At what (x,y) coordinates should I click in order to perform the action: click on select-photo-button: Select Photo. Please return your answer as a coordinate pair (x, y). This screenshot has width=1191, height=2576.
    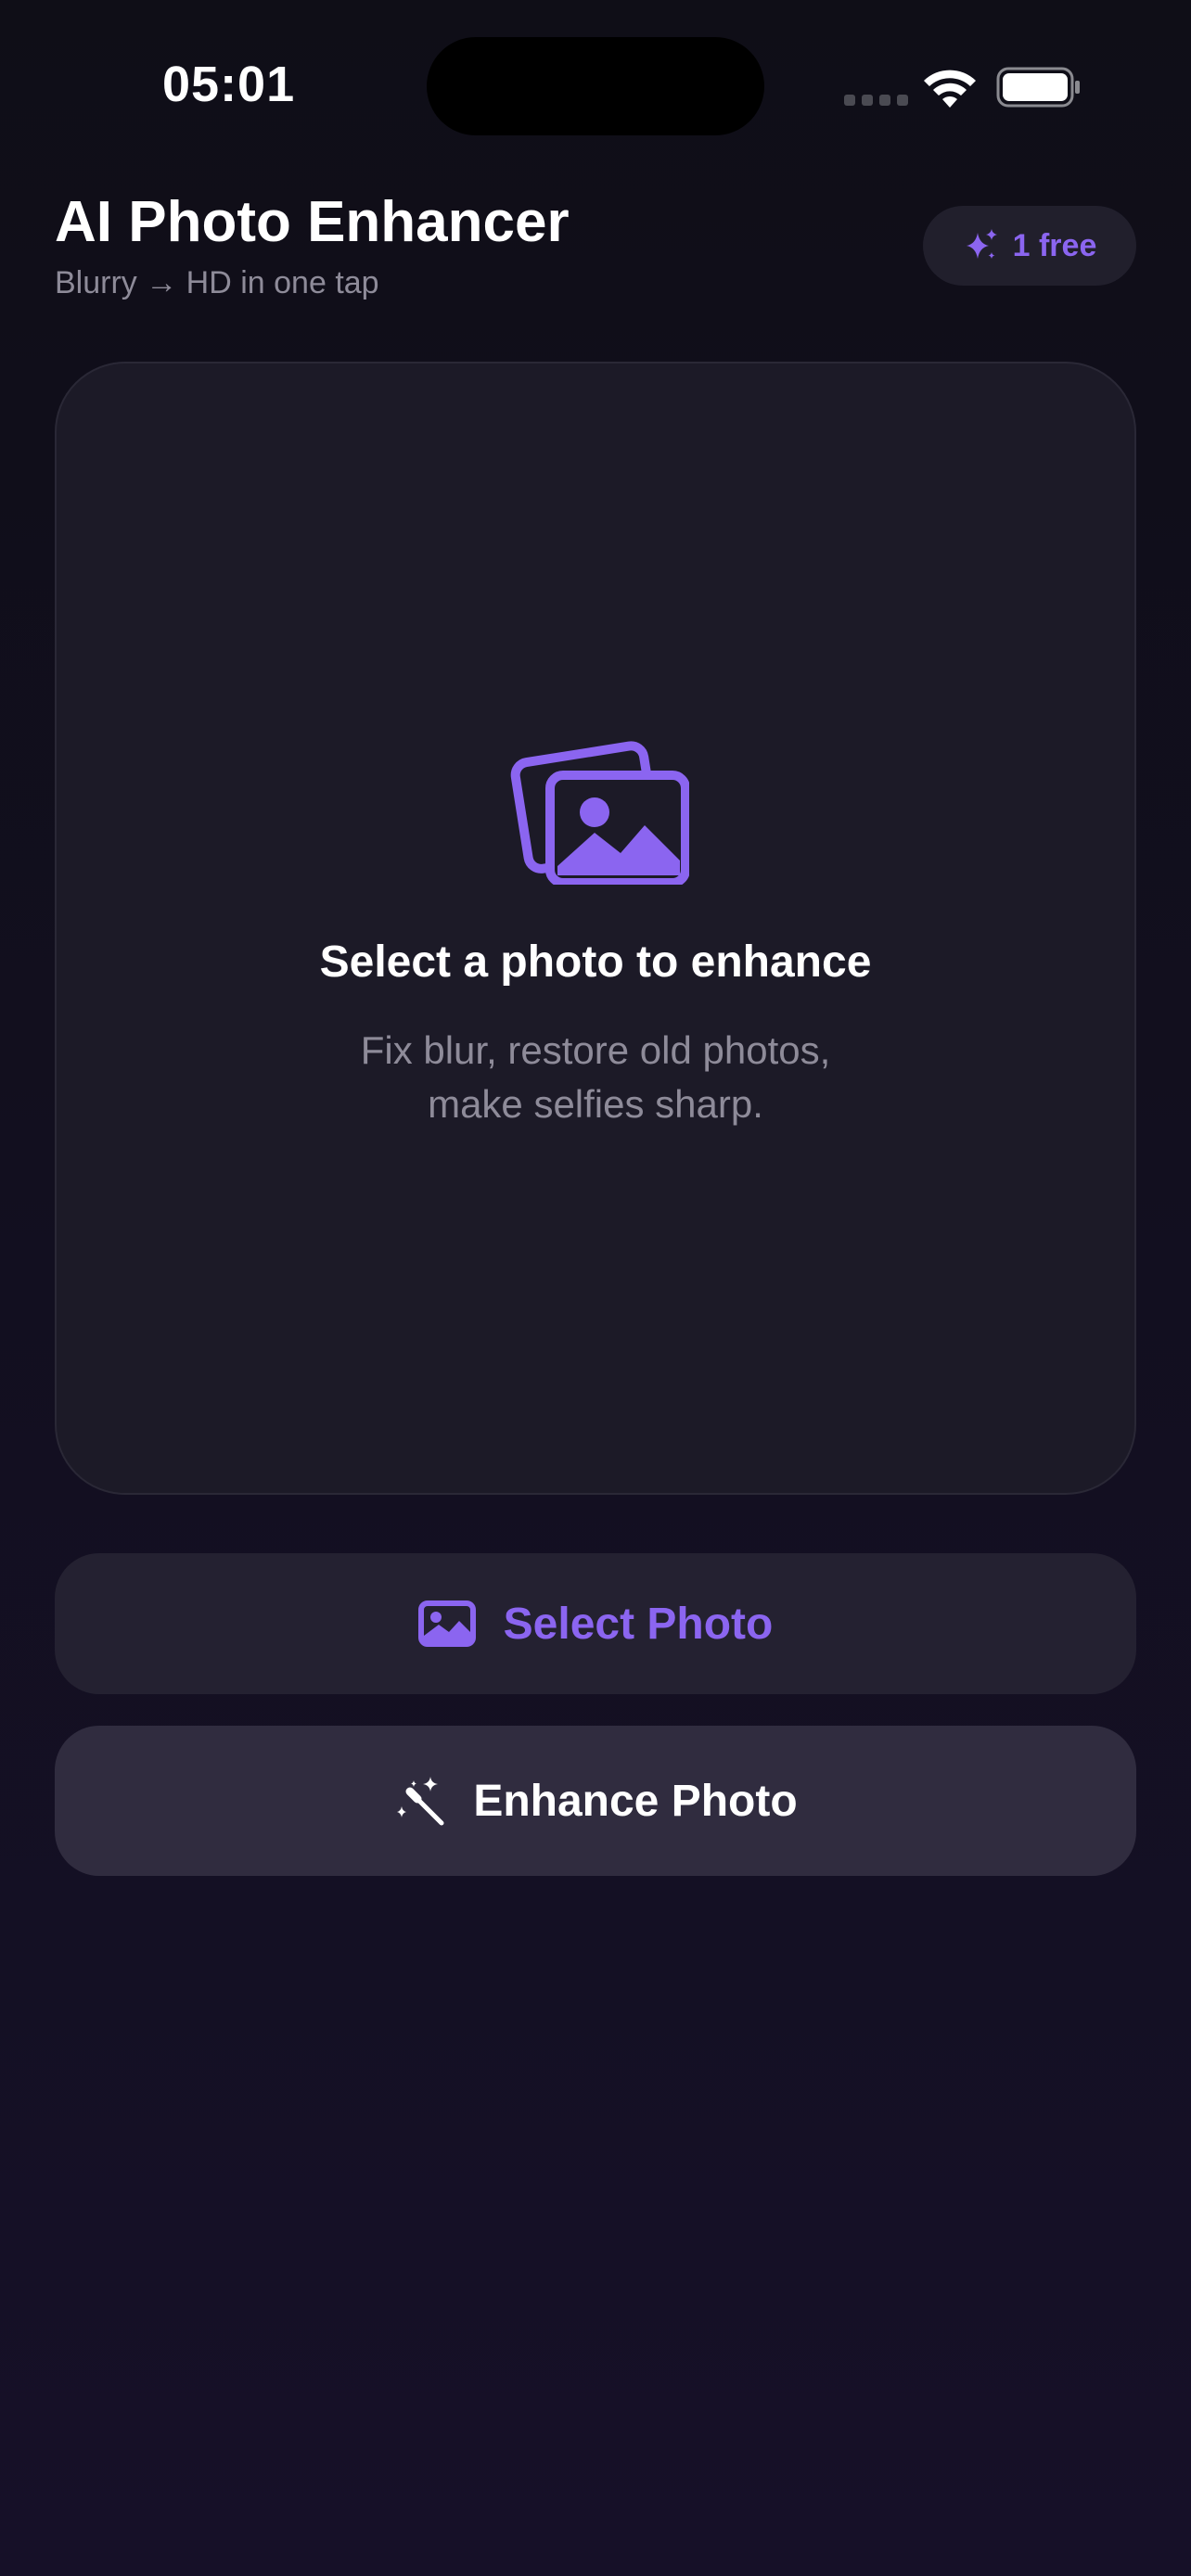
    Looking at the image, I should click on (595, 1624).